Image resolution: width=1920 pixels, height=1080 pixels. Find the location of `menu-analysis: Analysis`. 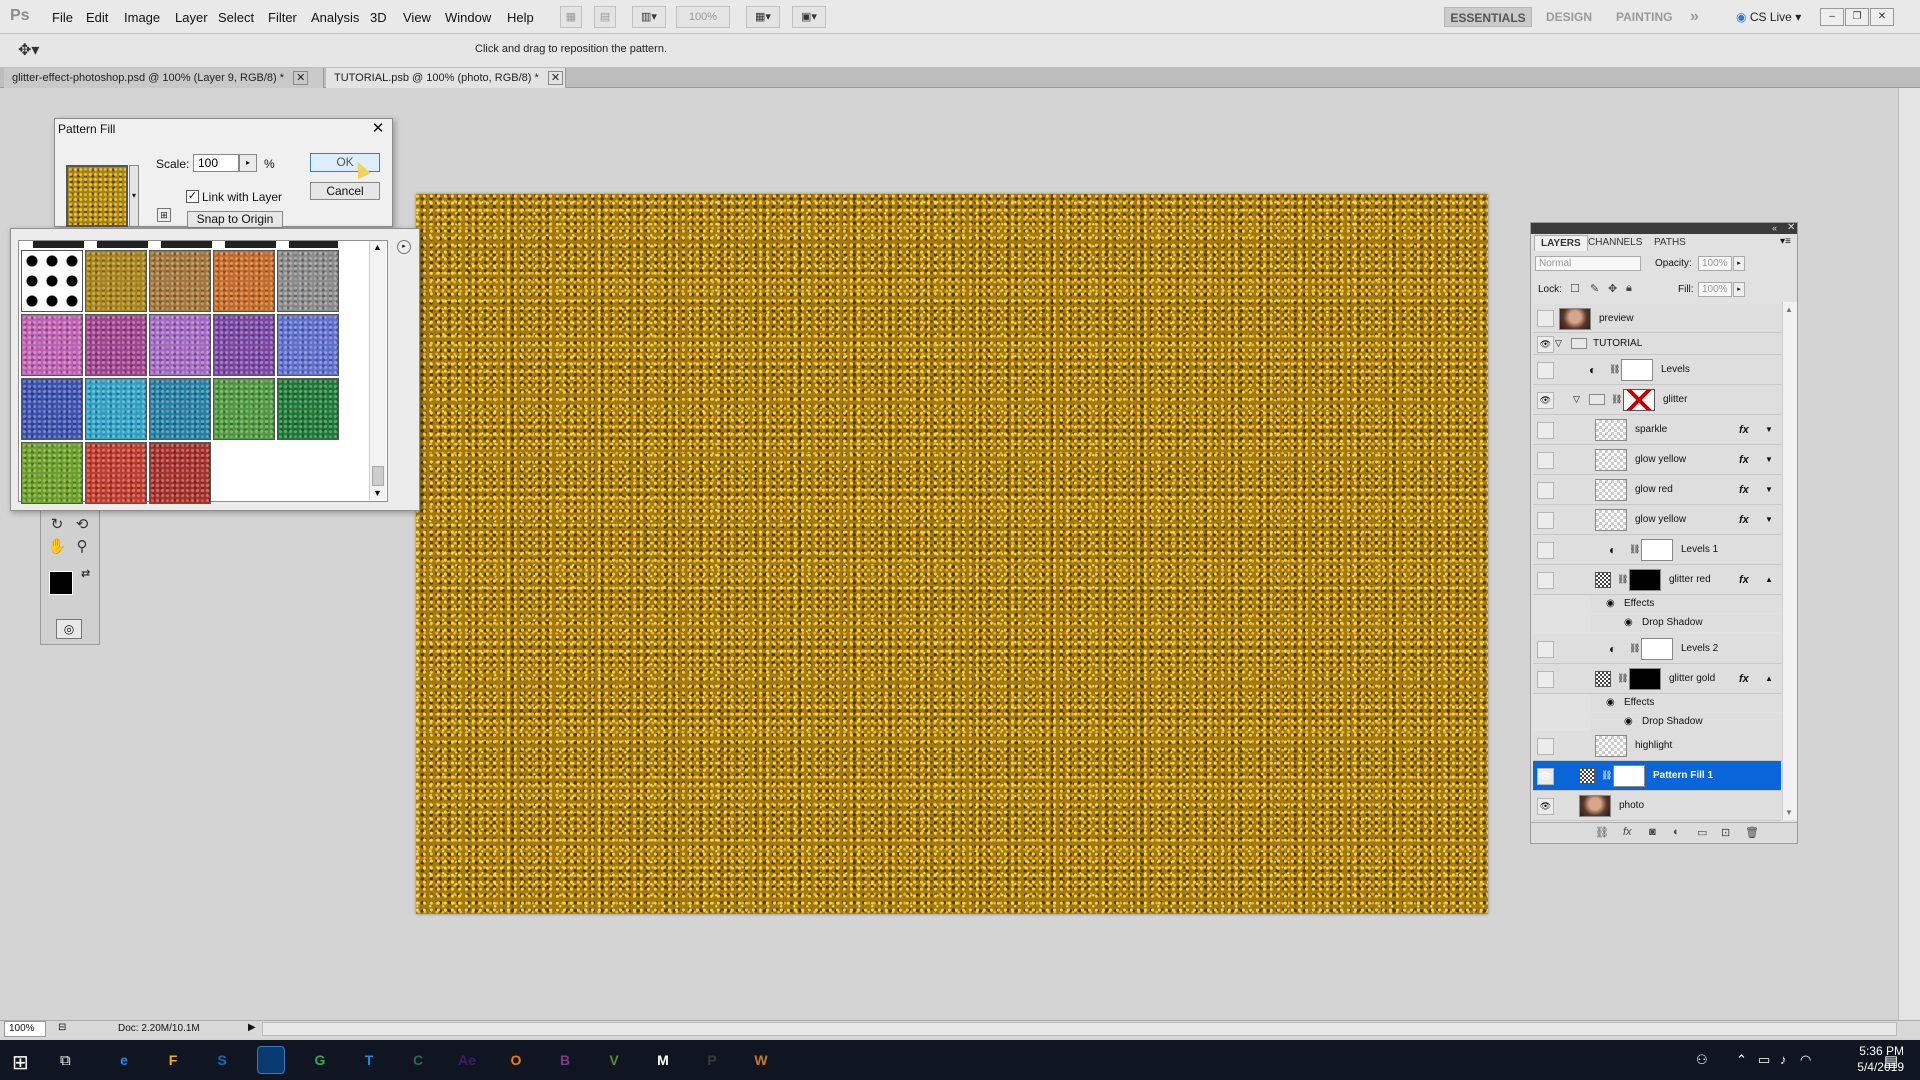

menu-analysis: Analysis is located at coordinates (335, 17).